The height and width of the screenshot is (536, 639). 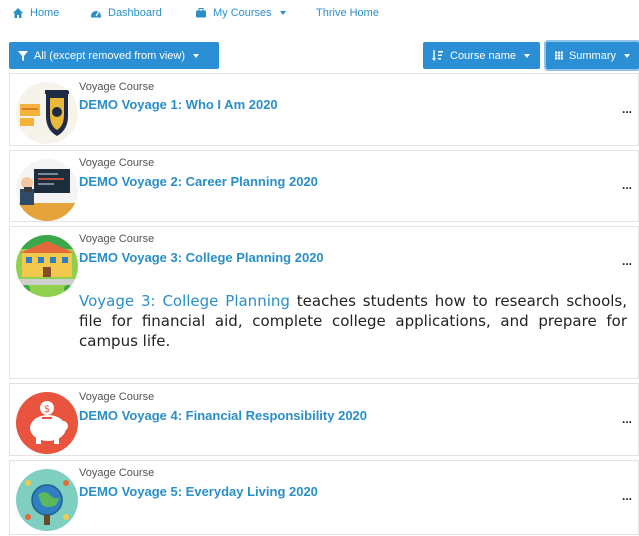 I want to click on nav-home-link: Home, so click(x=35, y=13).